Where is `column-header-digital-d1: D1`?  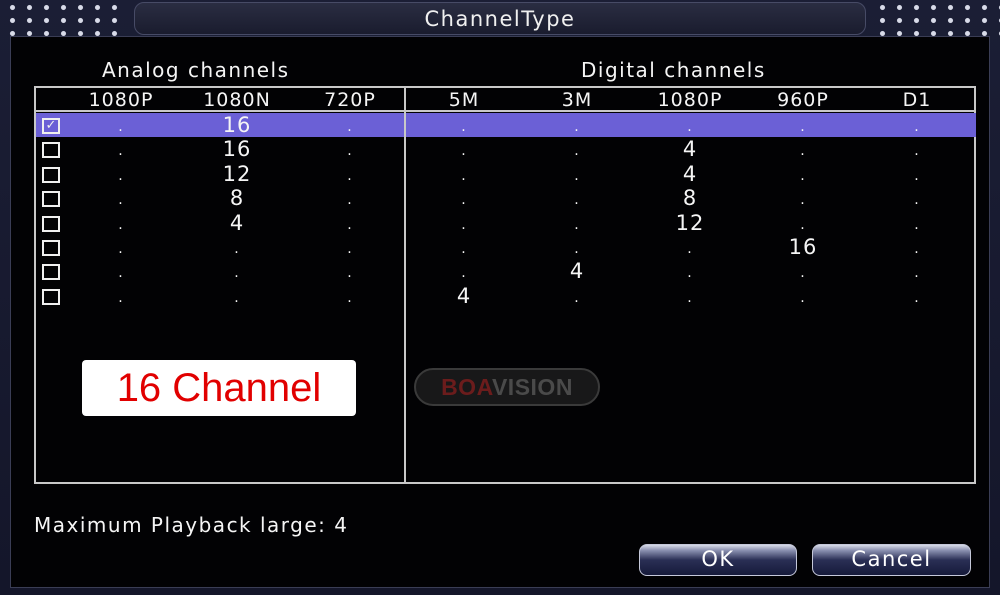 column-header-digital-d1: D1 is located at coordinates (917, 100).